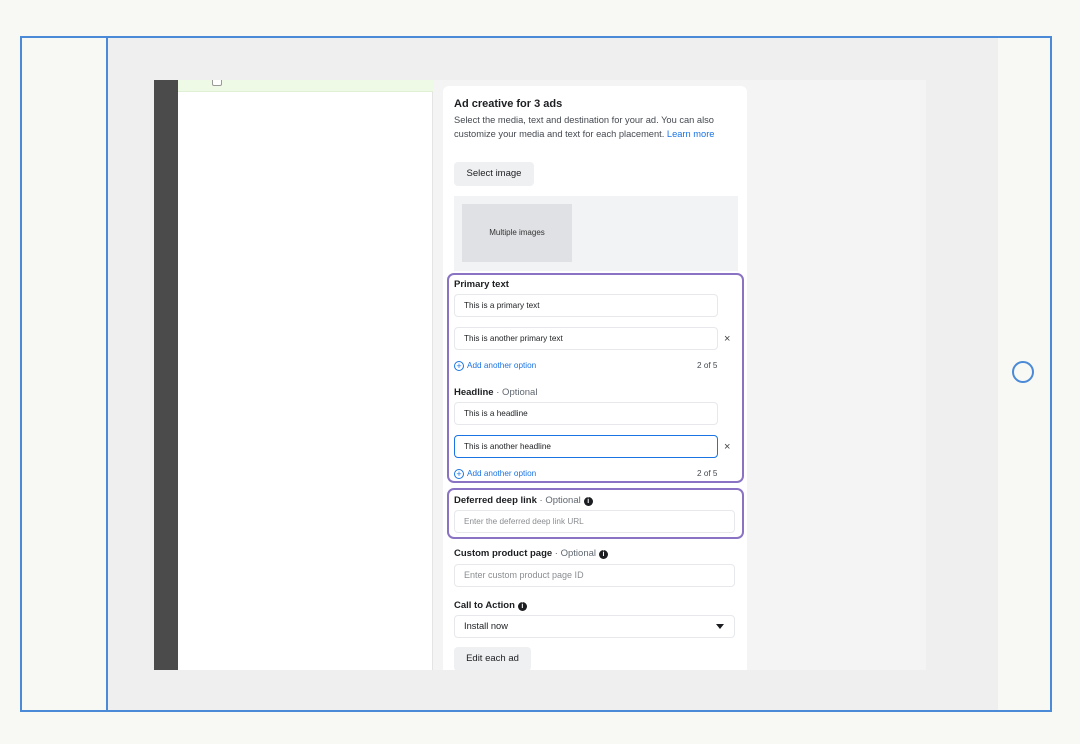 The image size is (1080, 744). What do you see at coordinates (508, 104) in the screenshot?
I see `card-title: Ad creative for 3 ads` at bounding box center [508, 104].